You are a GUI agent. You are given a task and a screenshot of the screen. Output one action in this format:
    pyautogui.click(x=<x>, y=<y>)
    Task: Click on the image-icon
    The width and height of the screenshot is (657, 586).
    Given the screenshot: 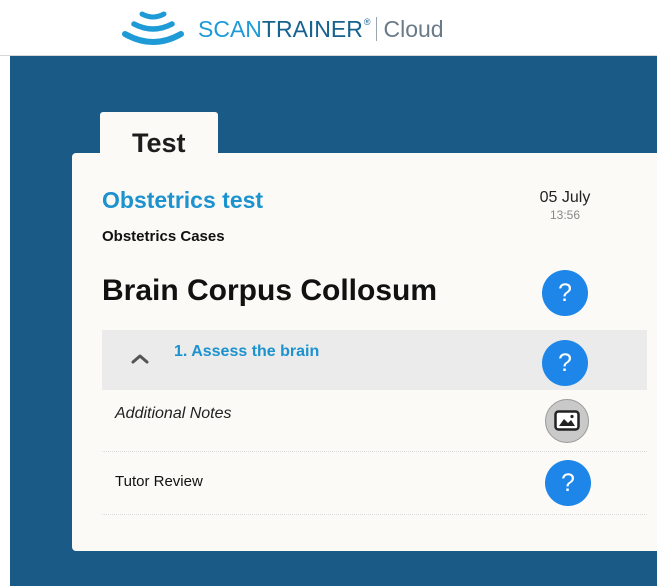 What is the action you would take?
    pyautogui.click(x=567, y=420)
    